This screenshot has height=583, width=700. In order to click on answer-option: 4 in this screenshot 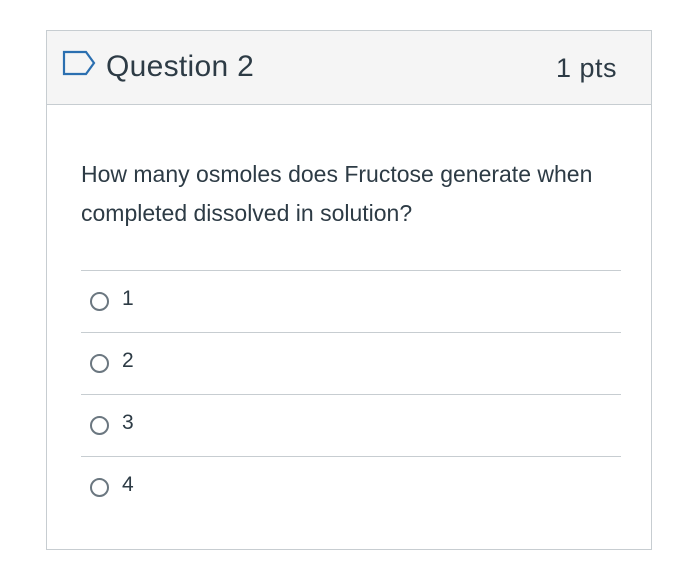, I will do `click(351, 487)`.